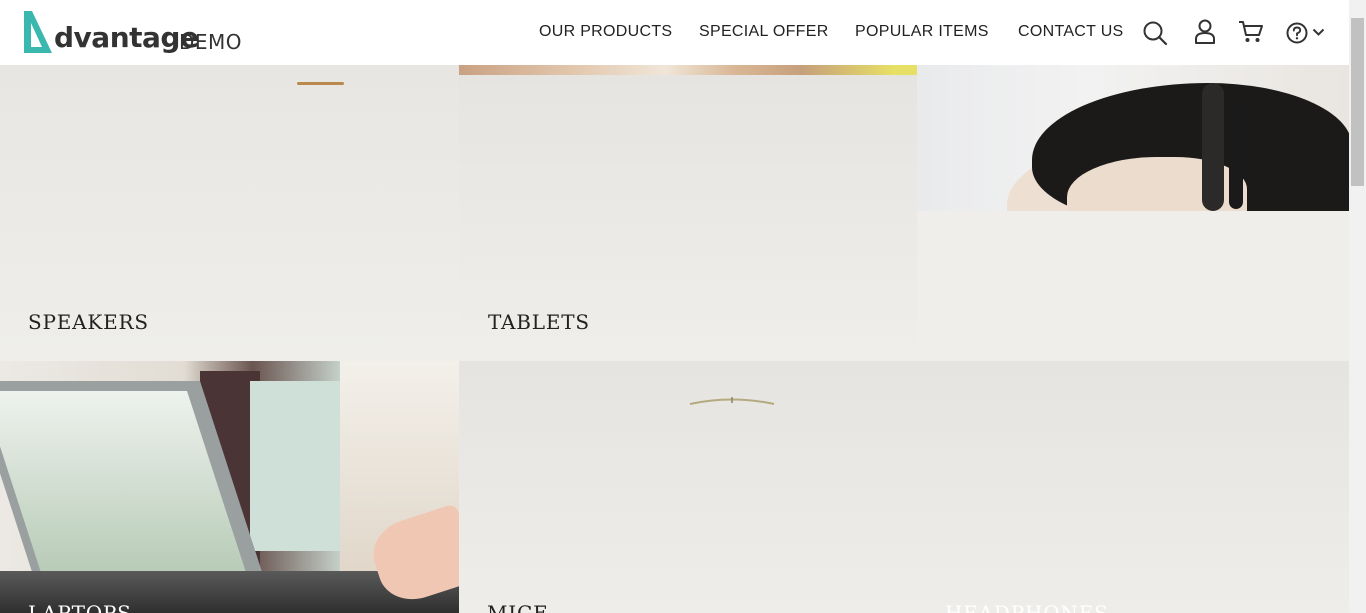 The height and width of the screenshot is (613, 1366). Describe the element at coordinates (320, 83) in the screenshot. I see `speaker-image` at that location.